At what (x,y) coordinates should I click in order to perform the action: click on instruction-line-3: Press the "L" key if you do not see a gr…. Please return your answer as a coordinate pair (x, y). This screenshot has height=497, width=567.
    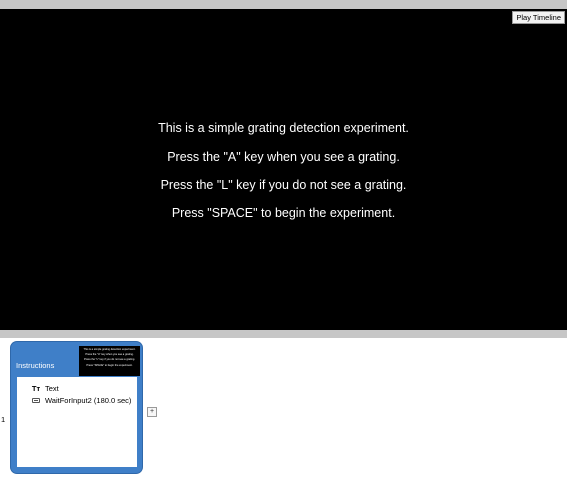
    Looking at the image, I should click on (283, 185).